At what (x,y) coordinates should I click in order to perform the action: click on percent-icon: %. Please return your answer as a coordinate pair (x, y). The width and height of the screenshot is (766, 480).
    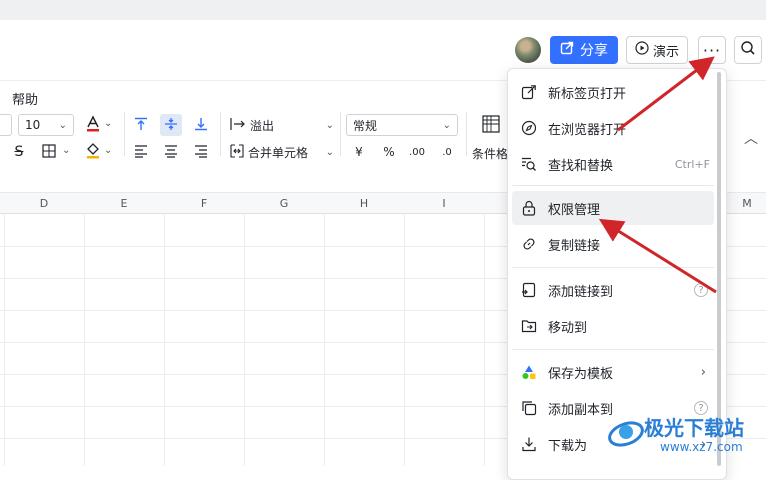
    Looking at the image, I should click on (389, 152).